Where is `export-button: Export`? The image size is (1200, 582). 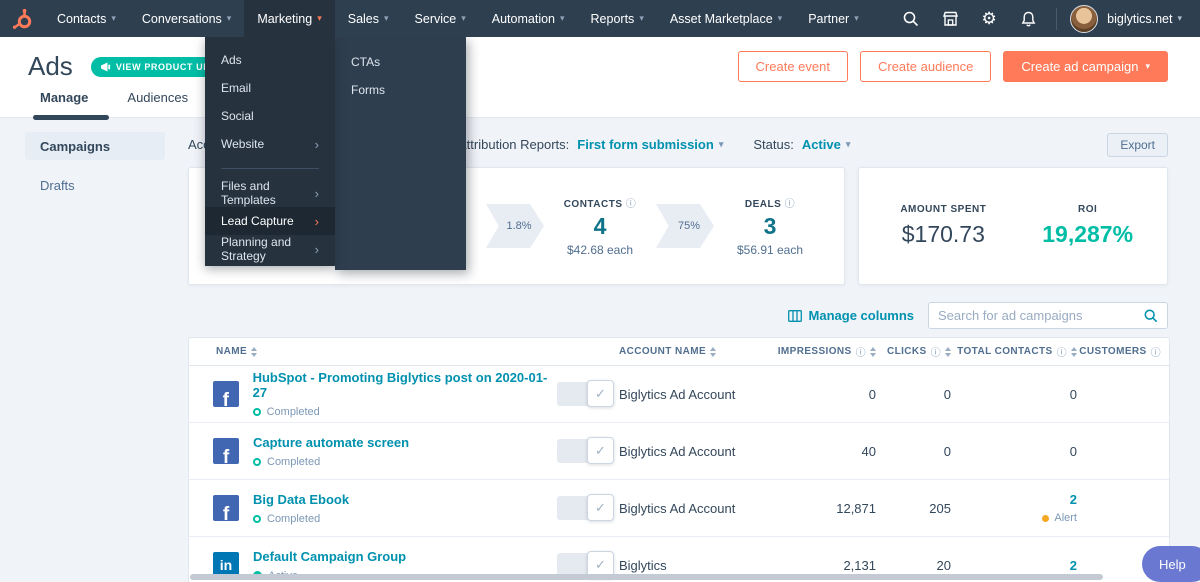
export-button: Export is located at coordinates (1137, 145).